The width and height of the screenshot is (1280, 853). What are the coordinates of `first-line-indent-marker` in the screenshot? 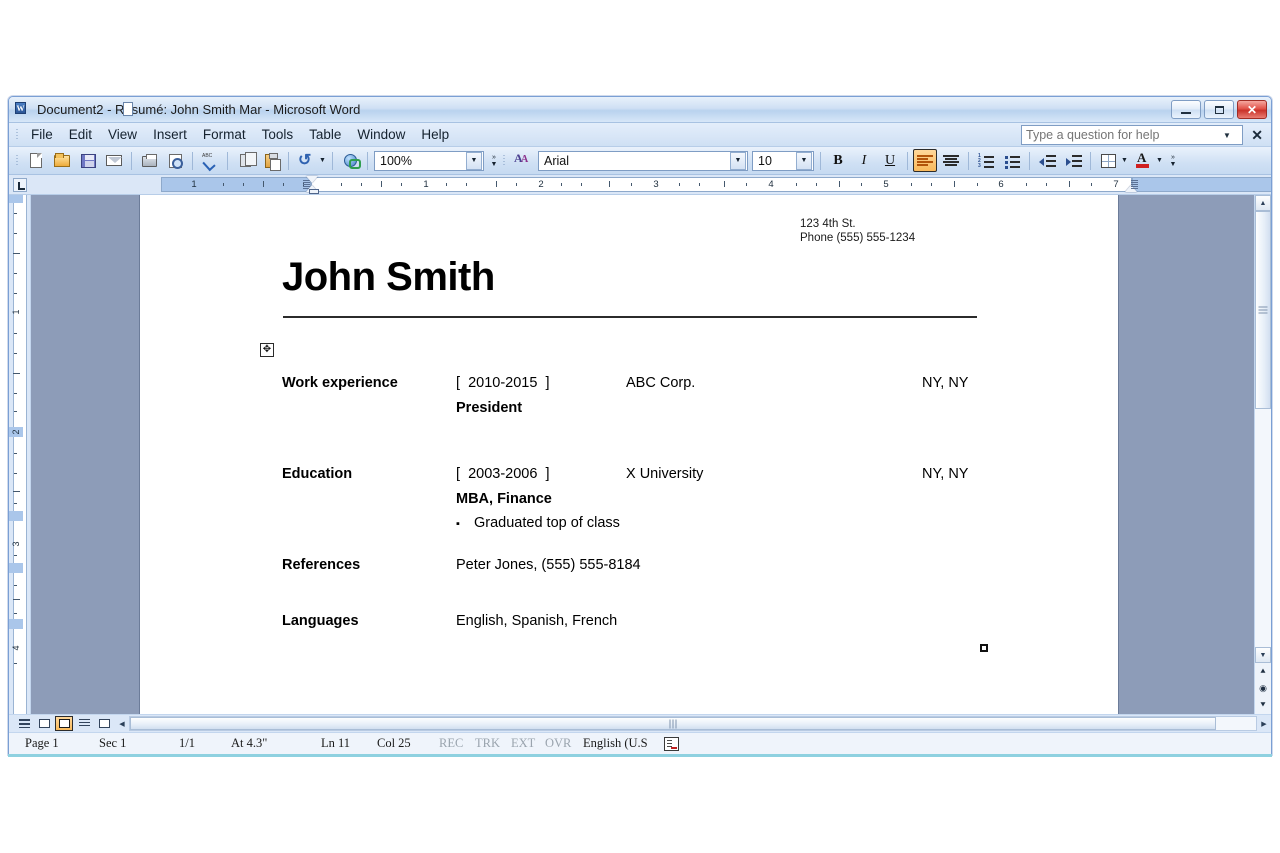 It's located at (312, 179).